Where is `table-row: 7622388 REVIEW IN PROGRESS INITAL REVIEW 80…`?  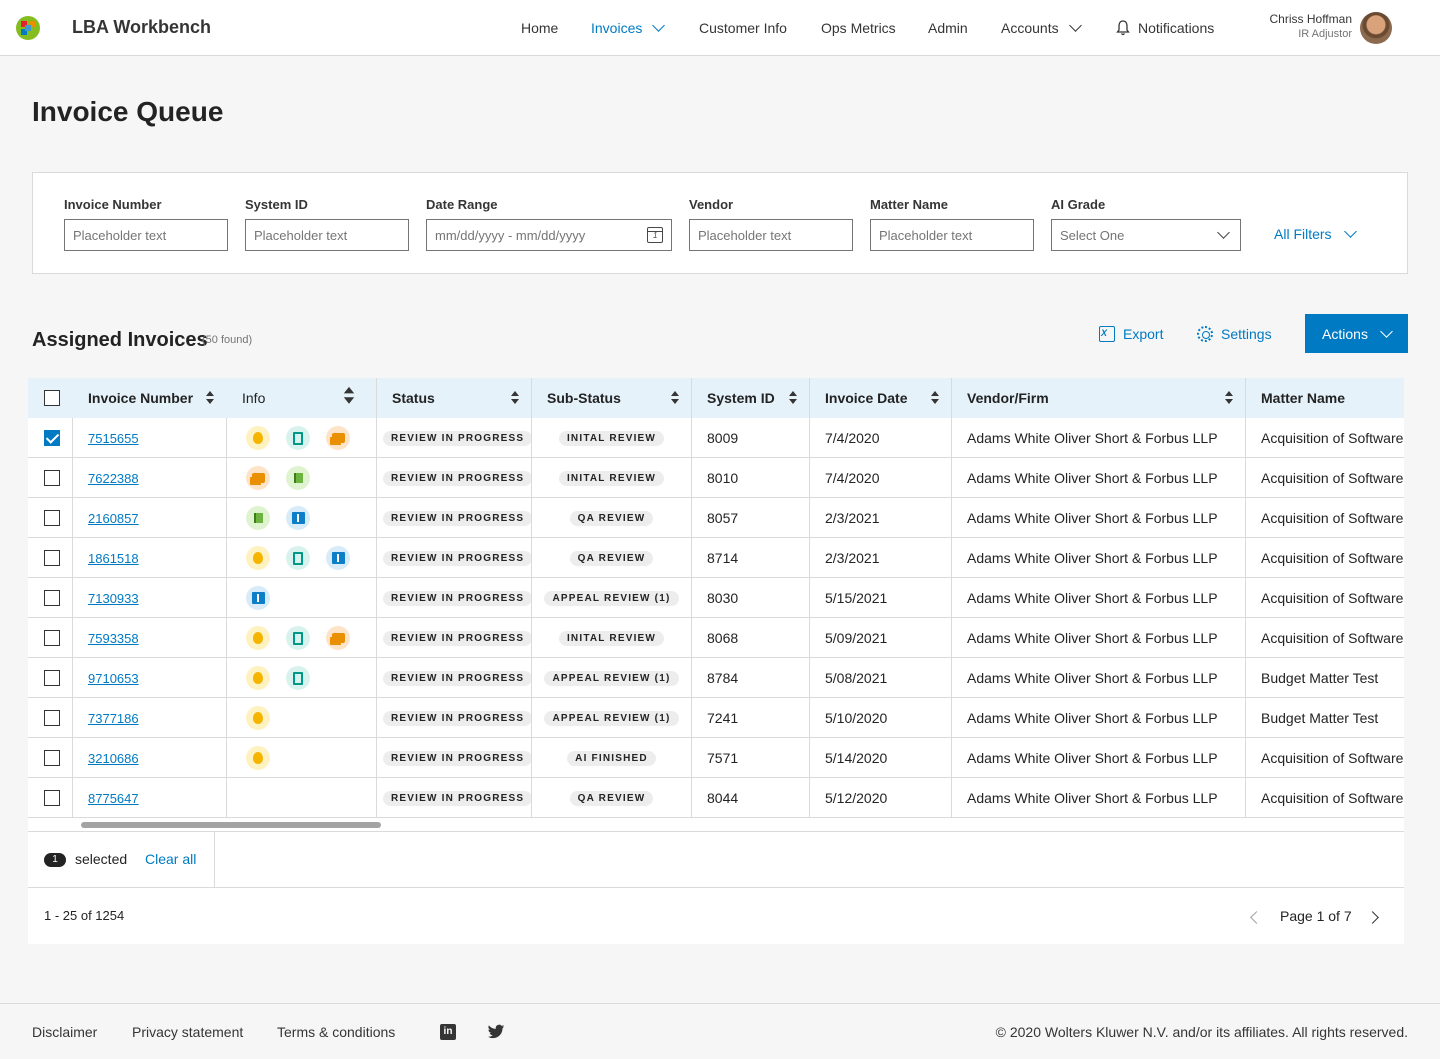
table-row: 7622388 REVIEW IN PROGRESS INITAL REVIEW 80… is located at coordinates (716, 478).